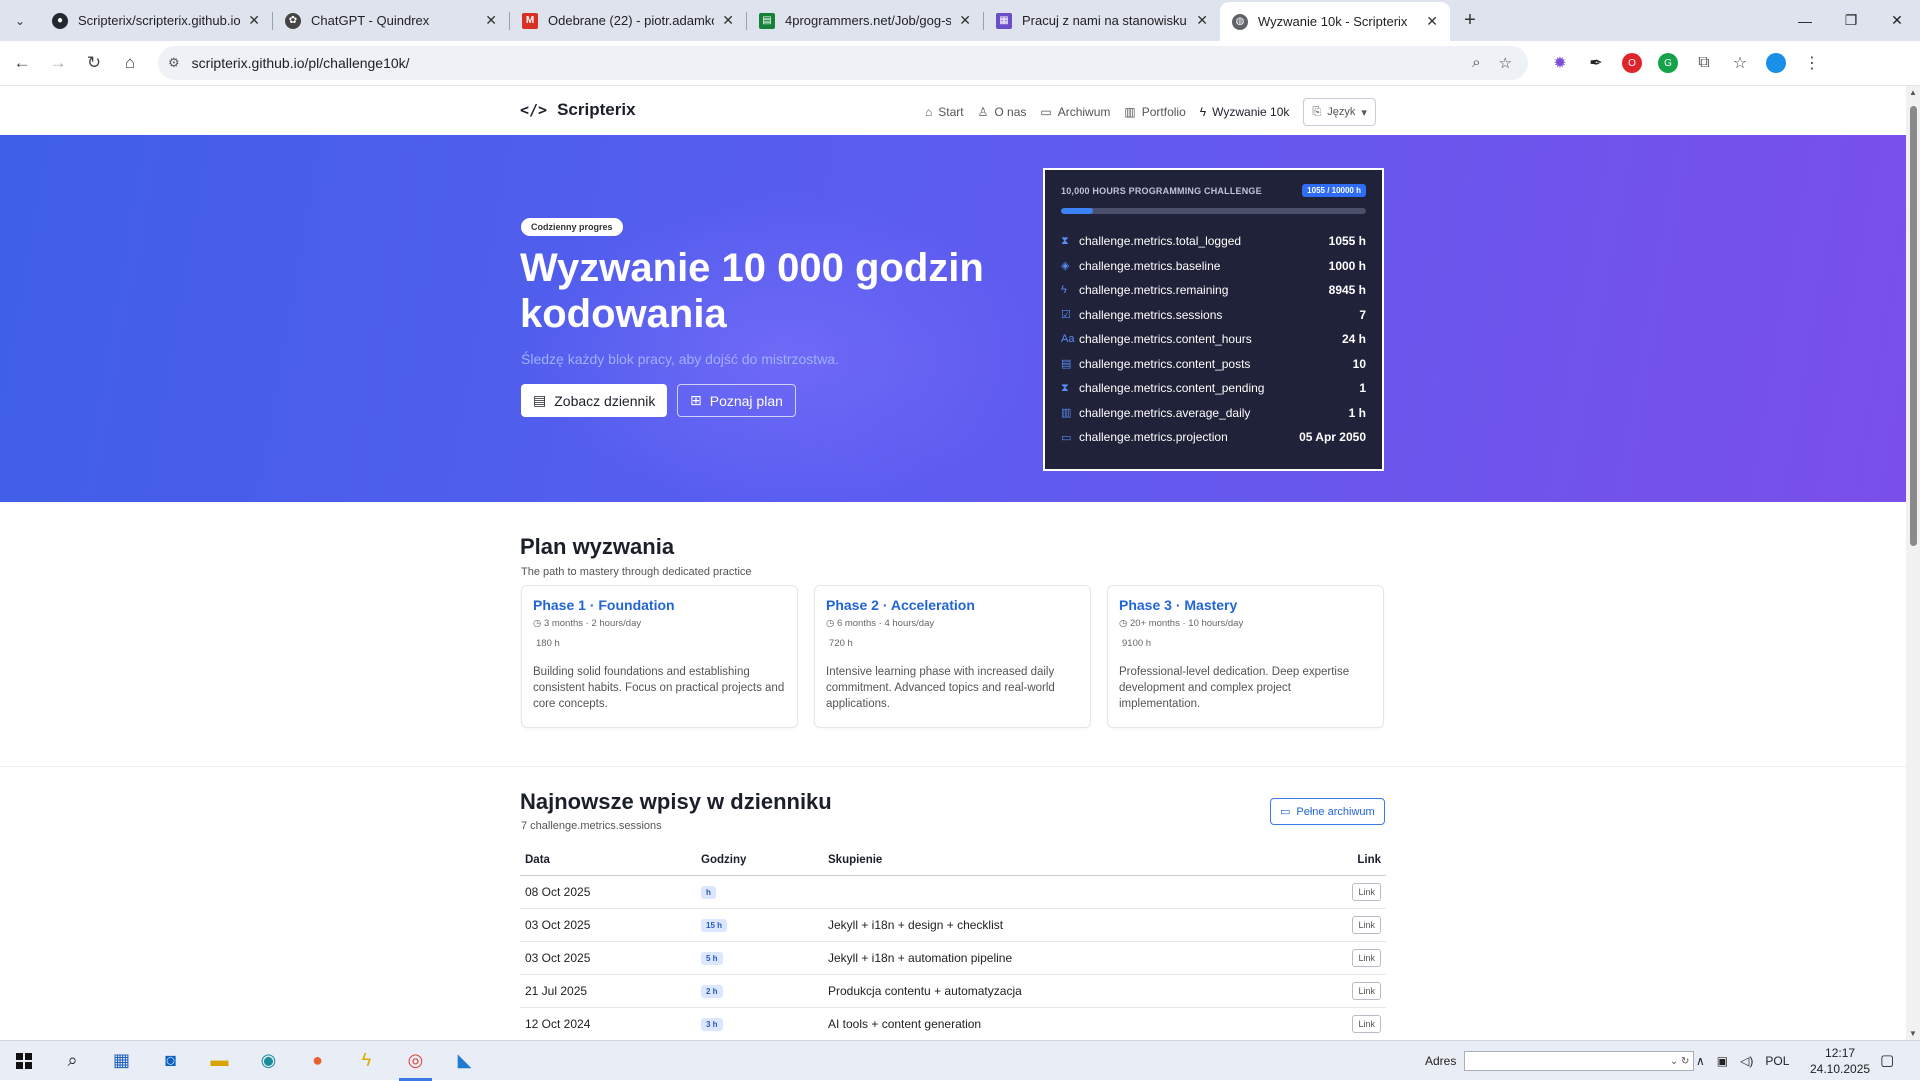 The width and height of the screenshot is (1920, 1081). I want to click on column-header-link: Link, so click(1356, 863).